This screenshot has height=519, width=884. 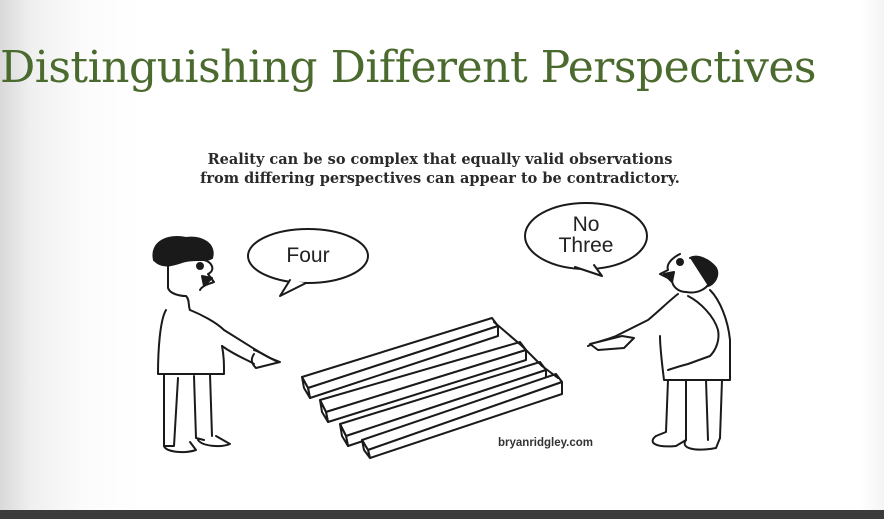 I want to click on right-speech-text: No Three, so click(x=586, y=235).